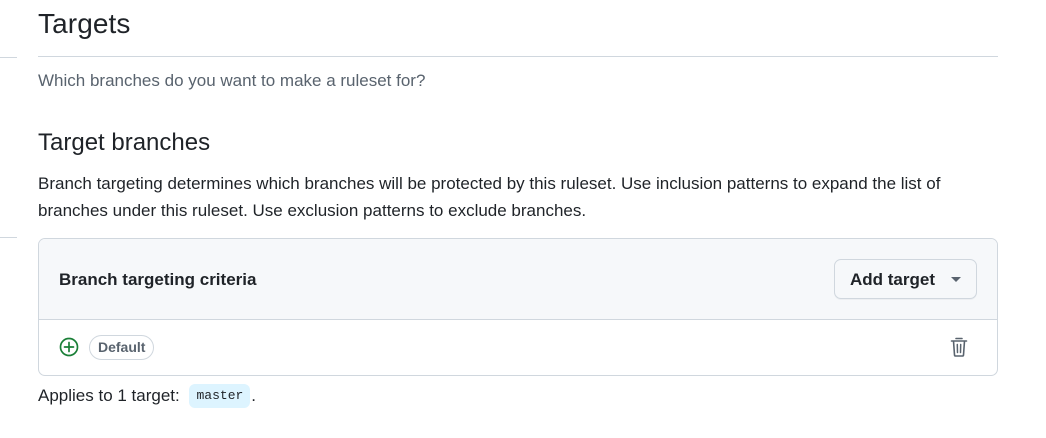 The width and height of the screenshot is (1046, 438). What do you see at coordinates (111, 395) in the screenshot?
I see `applies-prefix: Applies to 1 target:` at bounding box center [111, 395].